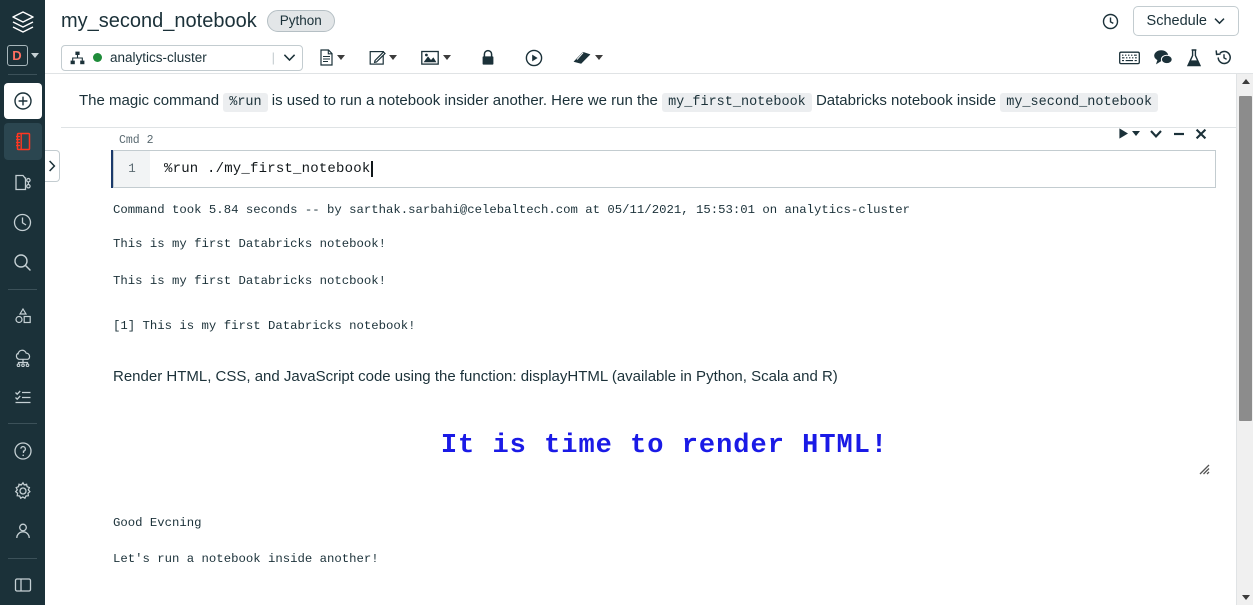 The width and height of the screenshot is (1253, 605). I want to click on gear-icon, so click(22, 490).